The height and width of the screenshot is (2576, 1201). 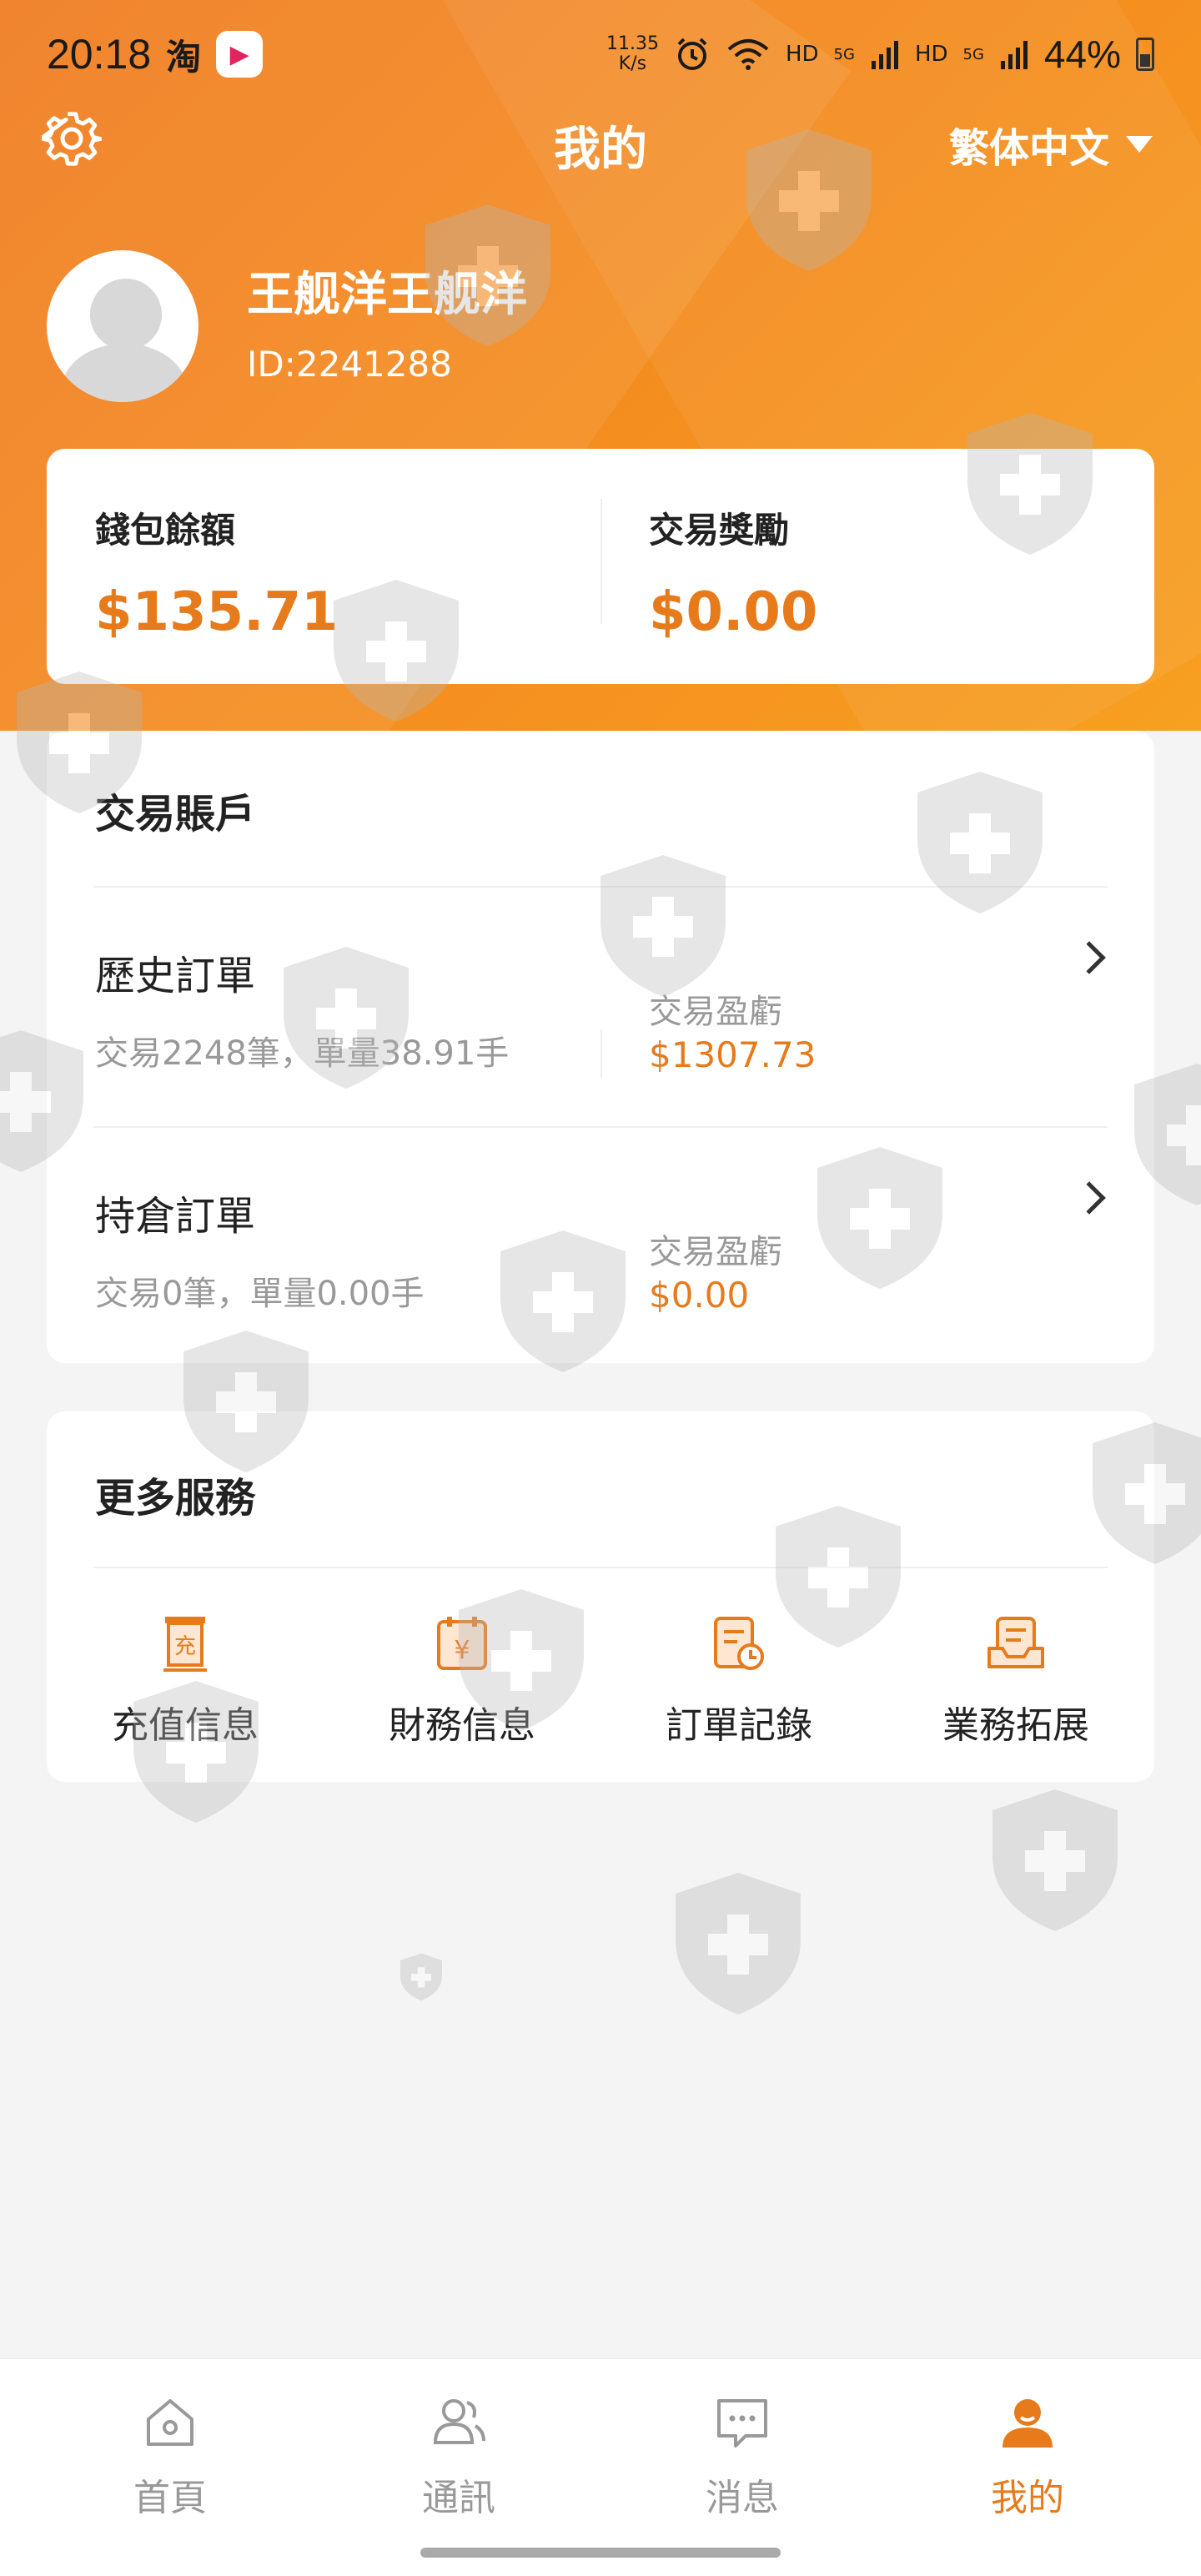 What do you see at coordinates (748, 54) in the screenshot?
I see `wifi-icon` at bounding box center [748, 54].